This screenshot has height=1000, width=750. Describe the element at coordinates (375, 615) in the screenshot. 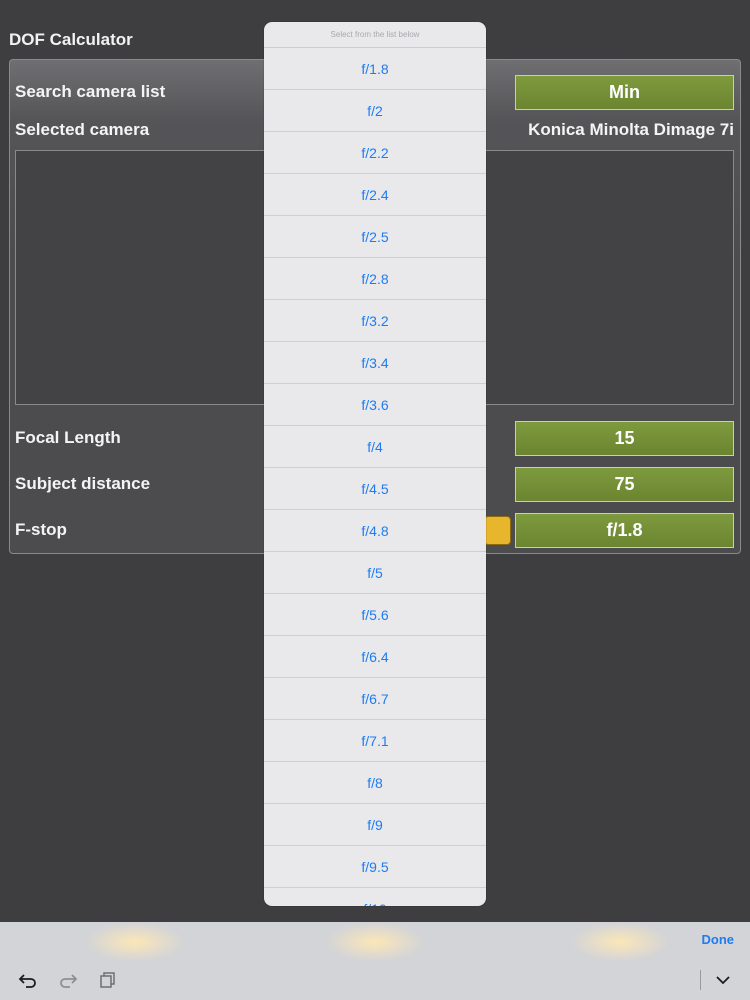

I see `picker-option: f/5.6` at that location.